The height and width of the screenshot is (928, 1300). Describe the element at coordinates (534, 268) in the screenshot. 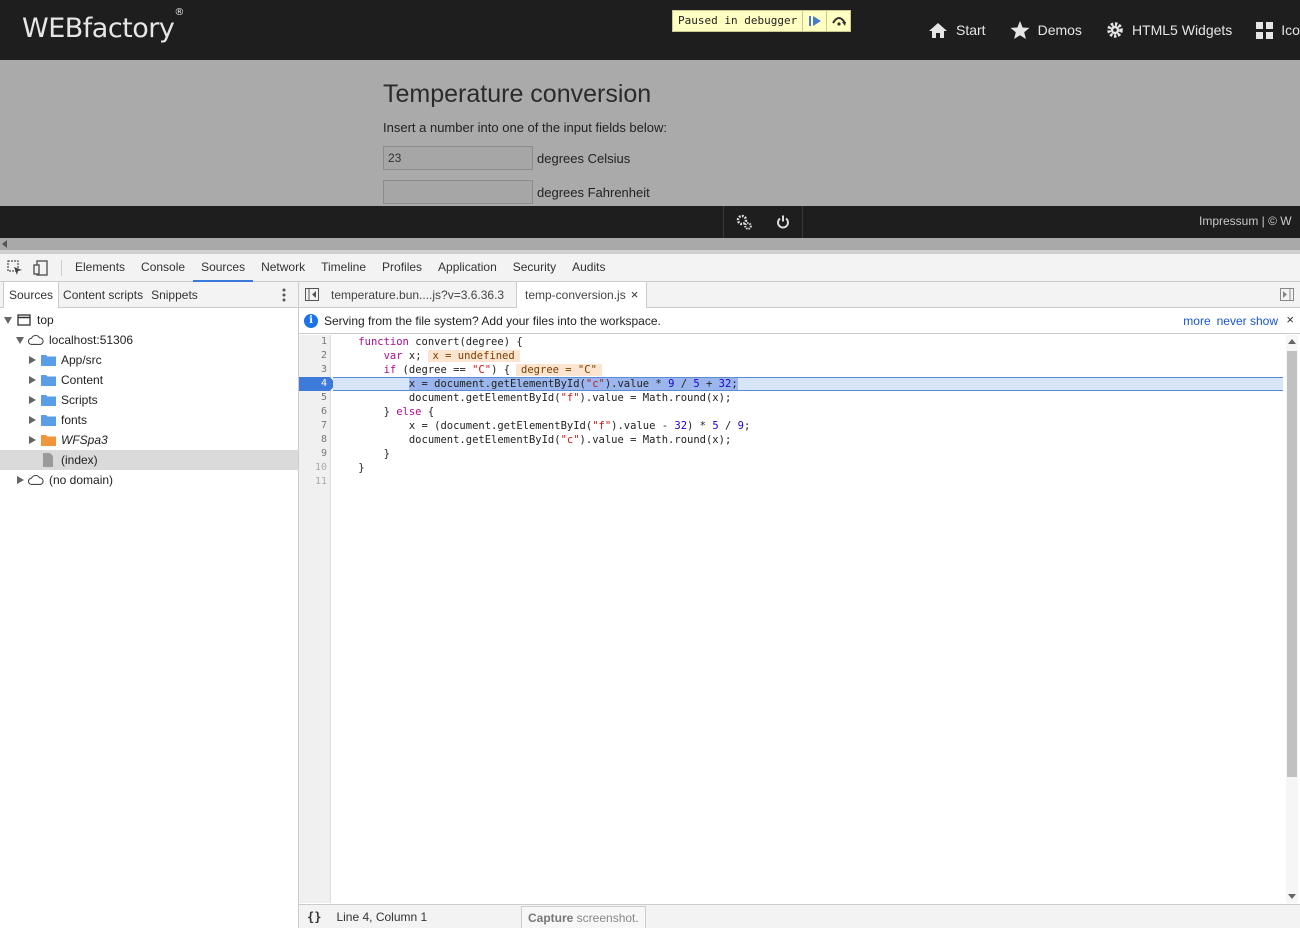

I see `tab-security: Security` at that location.